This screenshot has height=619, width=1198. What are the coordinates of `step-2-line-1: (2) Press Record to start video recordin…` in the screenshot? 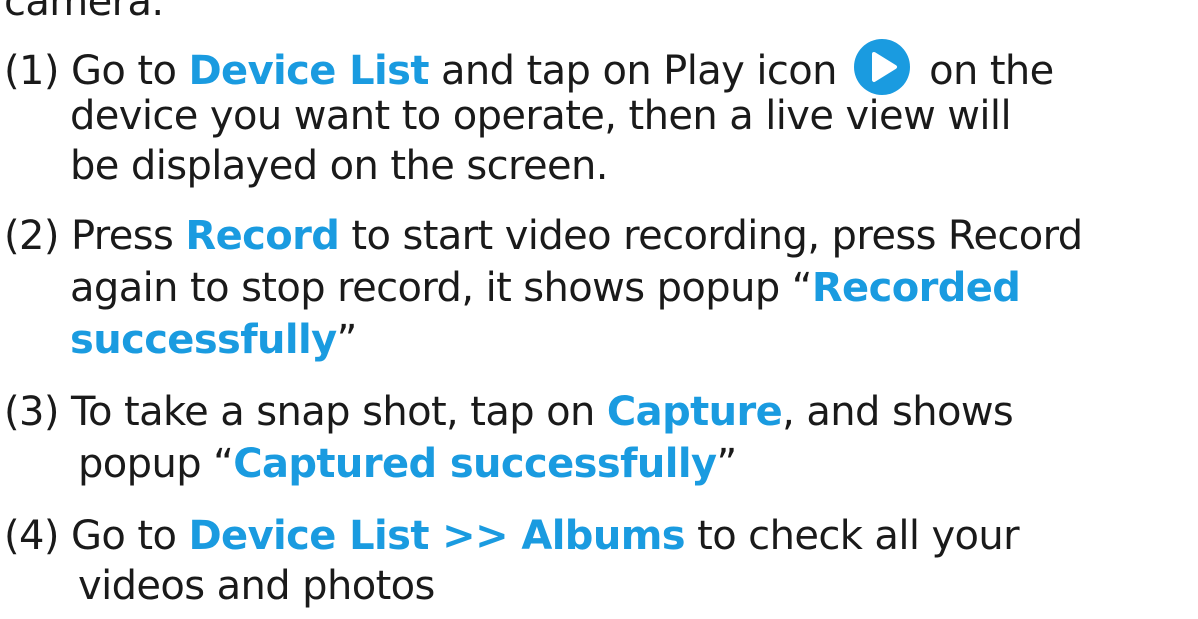 It's located at (543, 236).